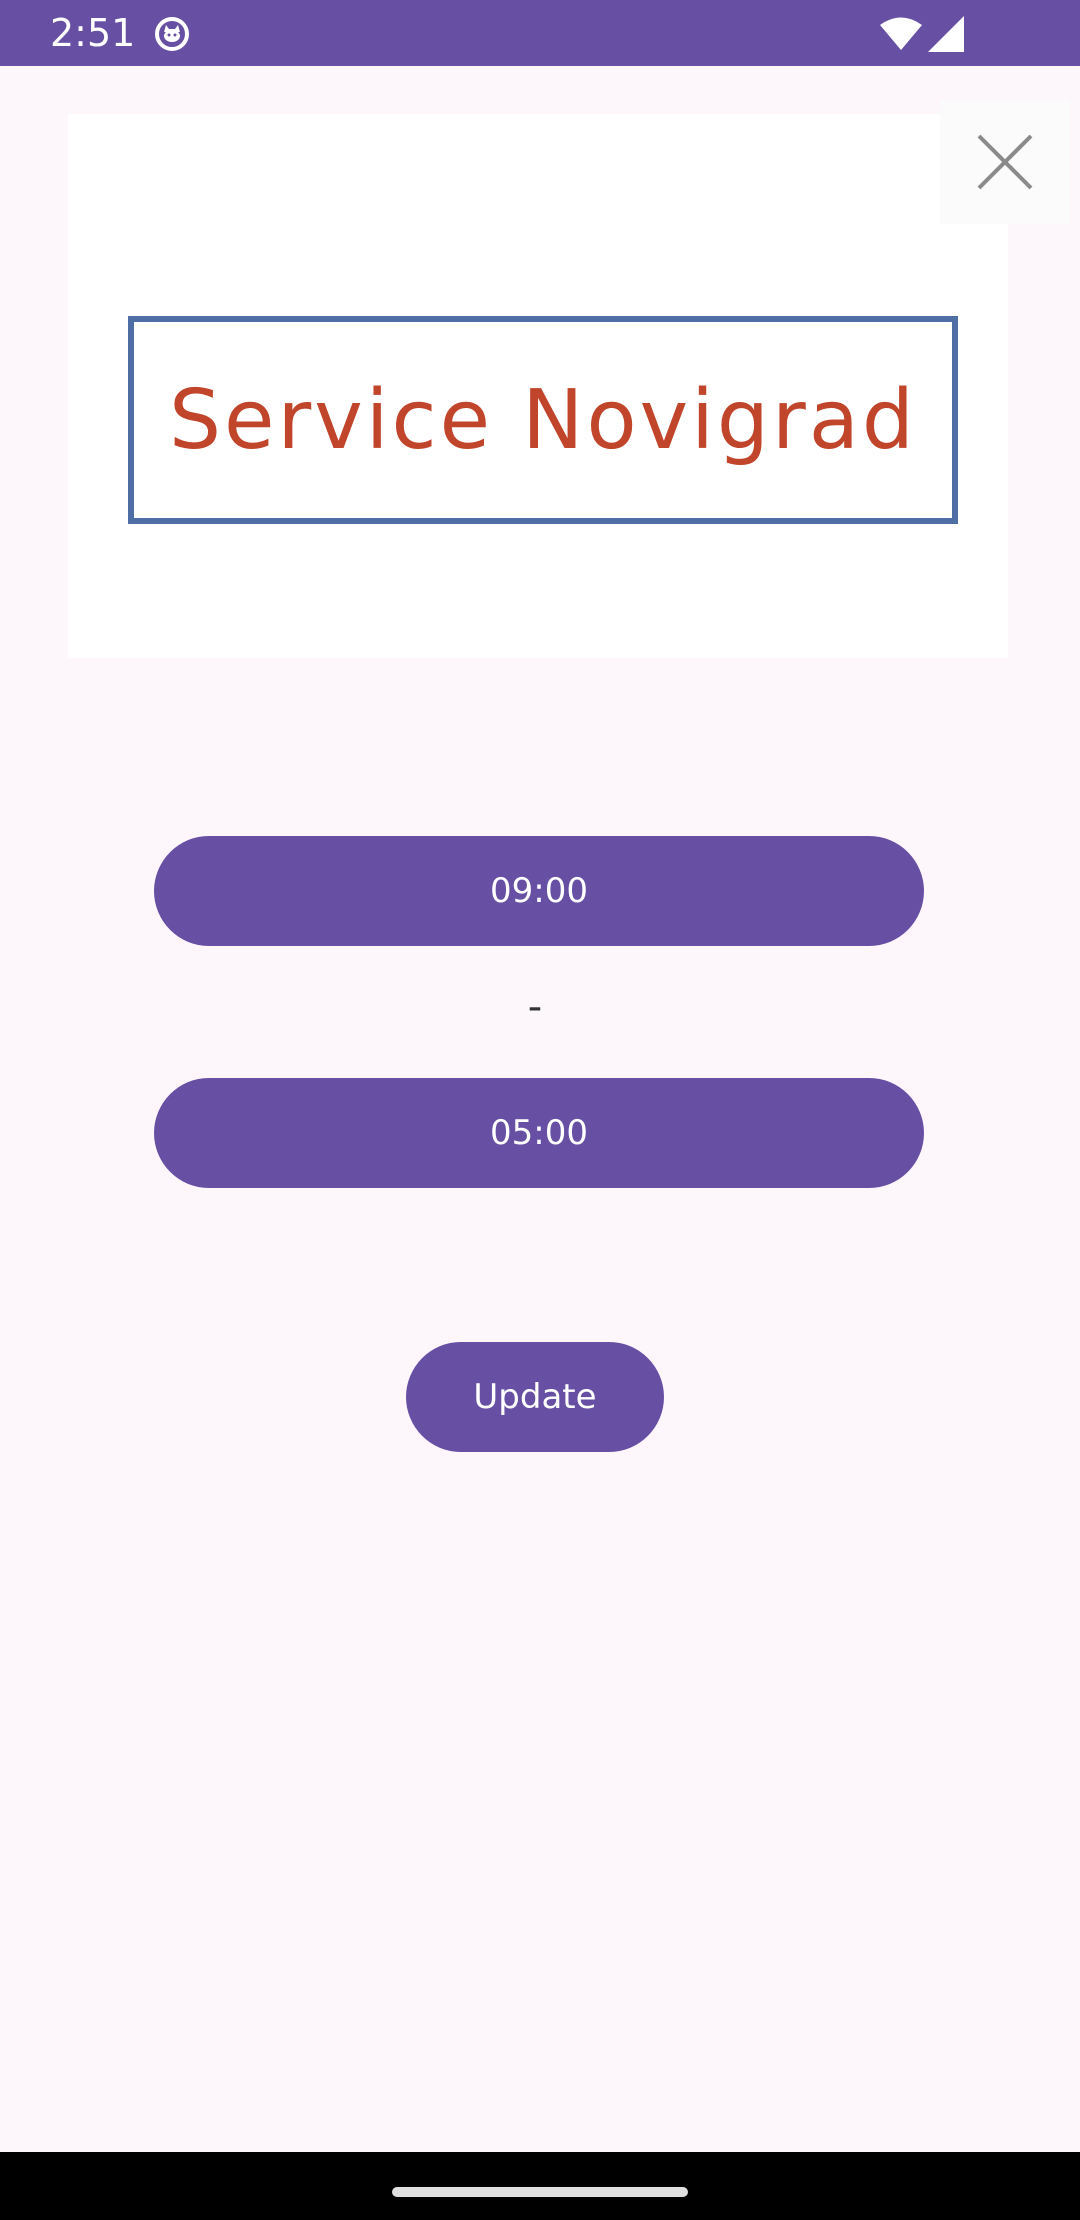 The width and height of the screenshot is (1080, 2220). What do you see at coordinates (172, 34) in the screenshot?
I see `app-notification-icon` at bounding box center [172, 34].